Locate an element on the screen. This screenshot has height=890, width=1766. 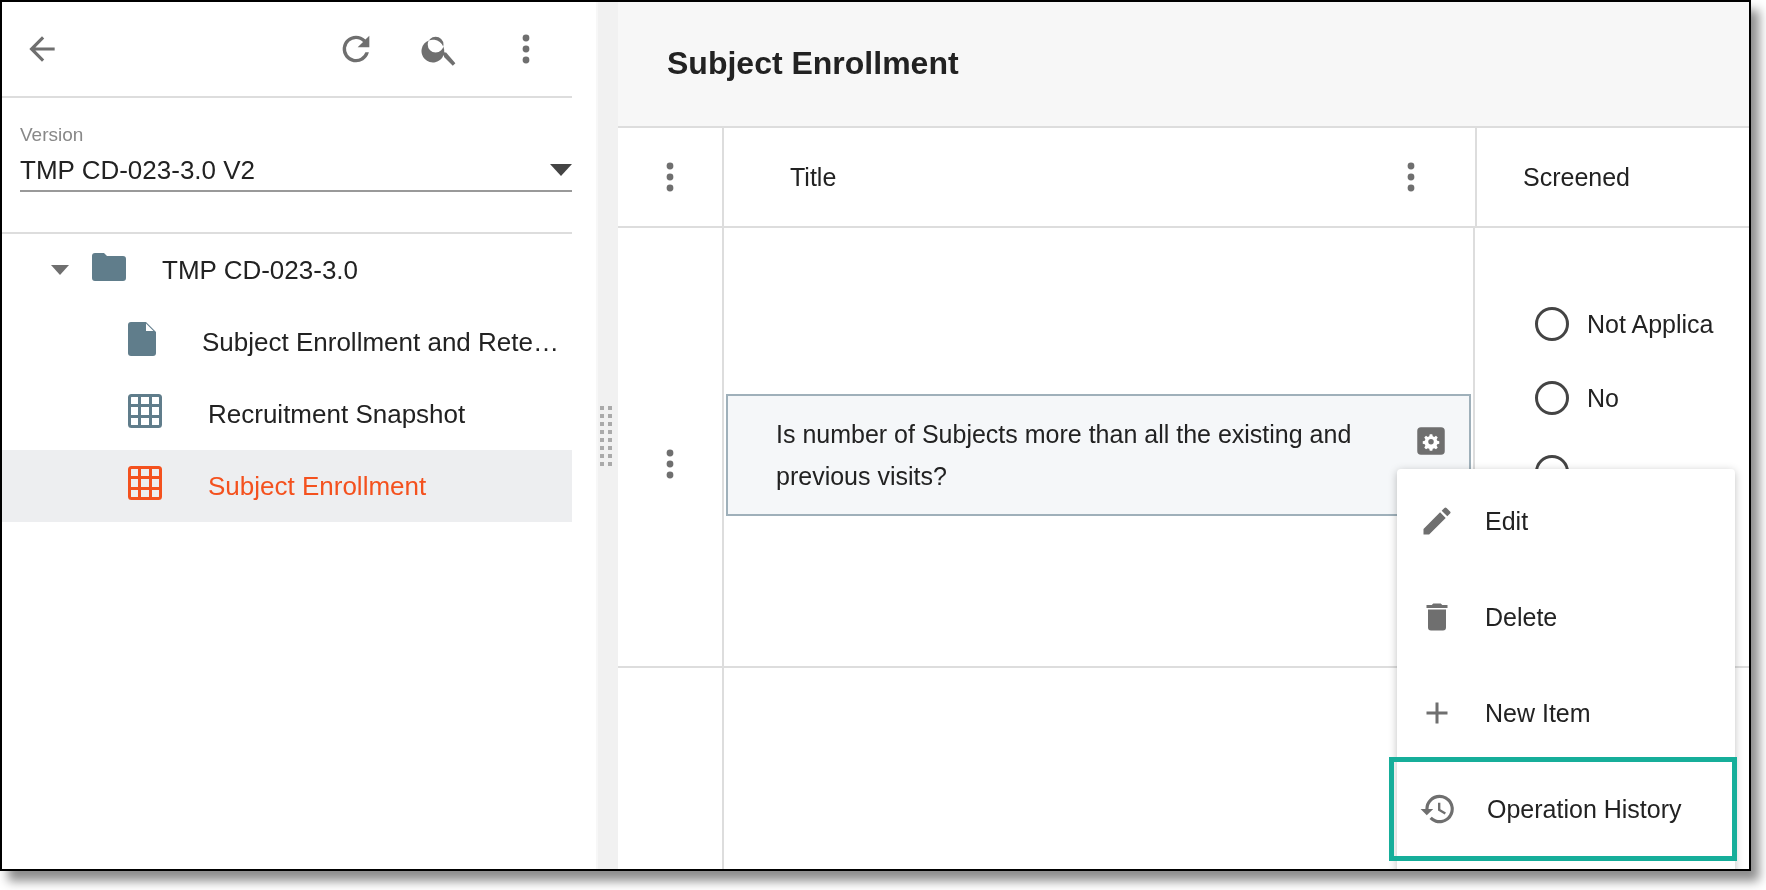
version-label: Version is located at coordinates (52, 135).